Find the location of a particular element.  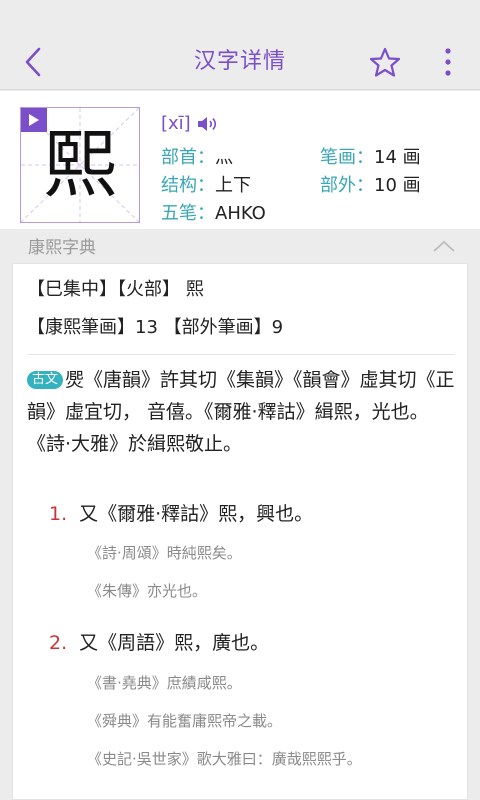

example-line: 《史記·吳世家》歌大雅曰：廣哉熙熙乎。 is located at coordinates (224, 759).